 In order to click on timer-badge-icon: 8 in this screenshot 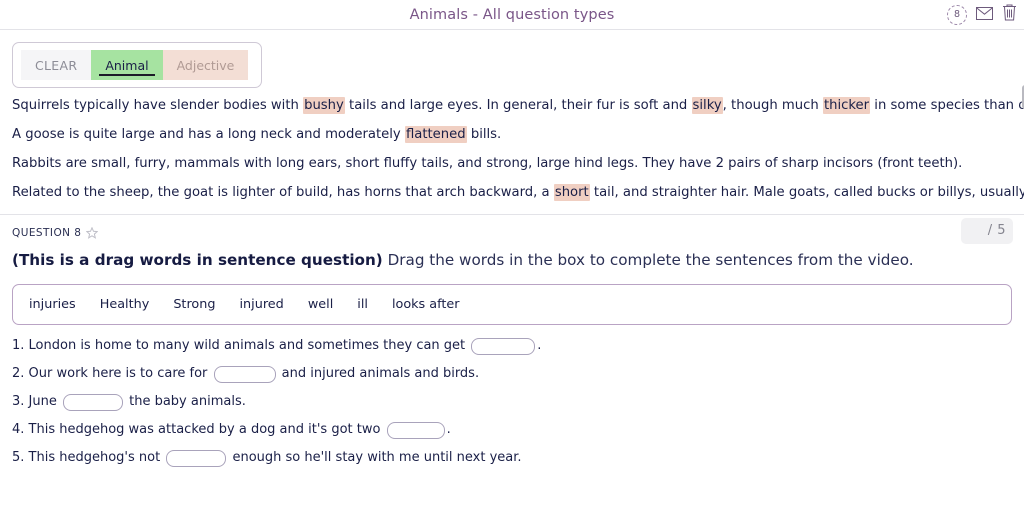, I will do `click(957, 14)`.